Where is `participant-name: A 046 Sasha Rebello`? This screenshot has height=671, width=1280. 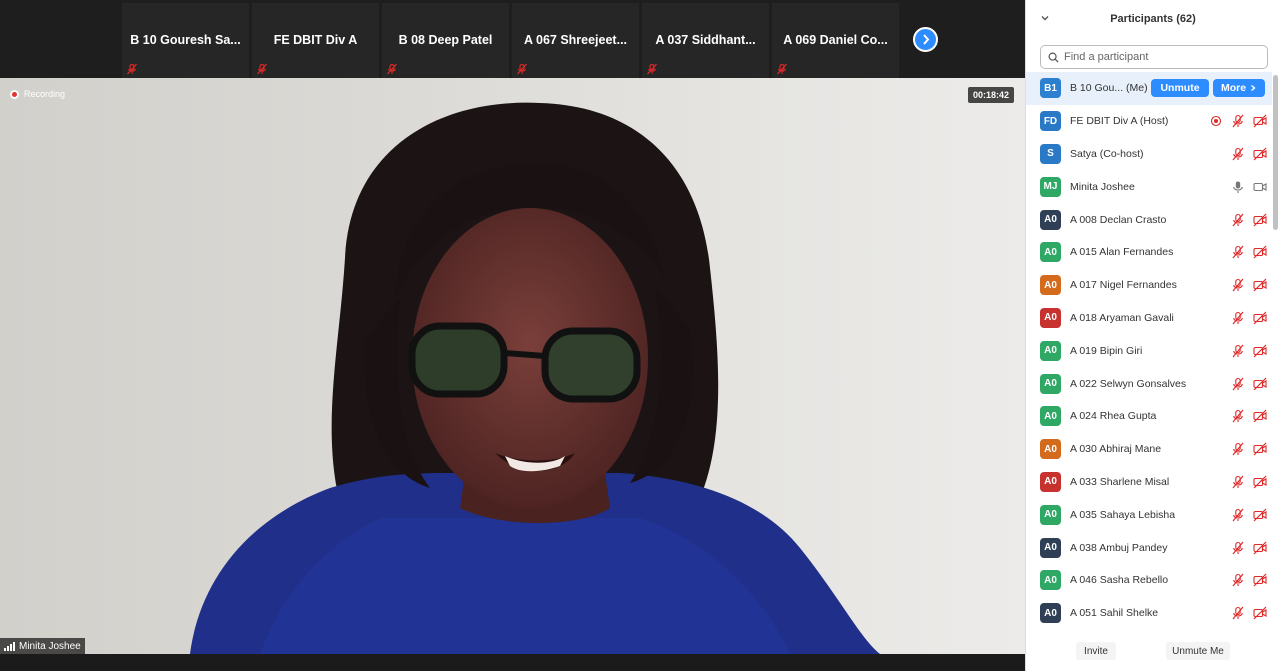
participant-name: A 046 Sasha Rebello is located at coordinates (1119, 580).